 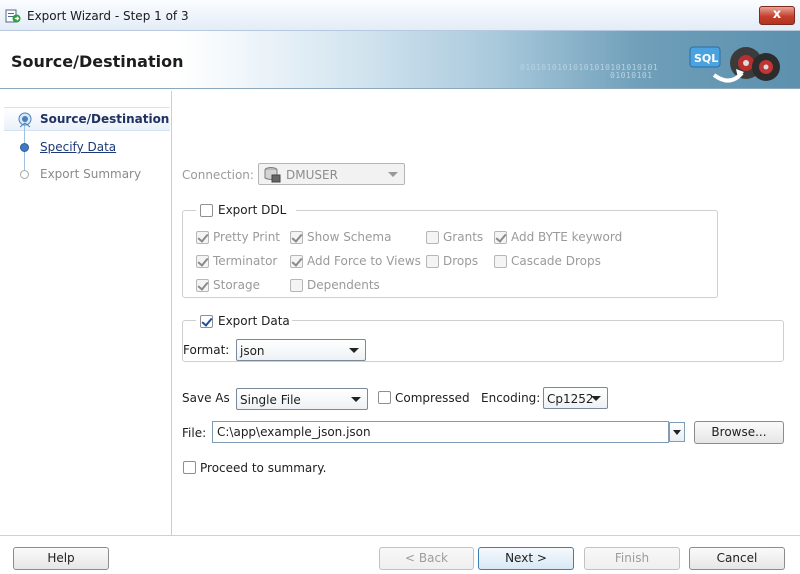 I want to click on database-icon, so click(x=272, y=175).